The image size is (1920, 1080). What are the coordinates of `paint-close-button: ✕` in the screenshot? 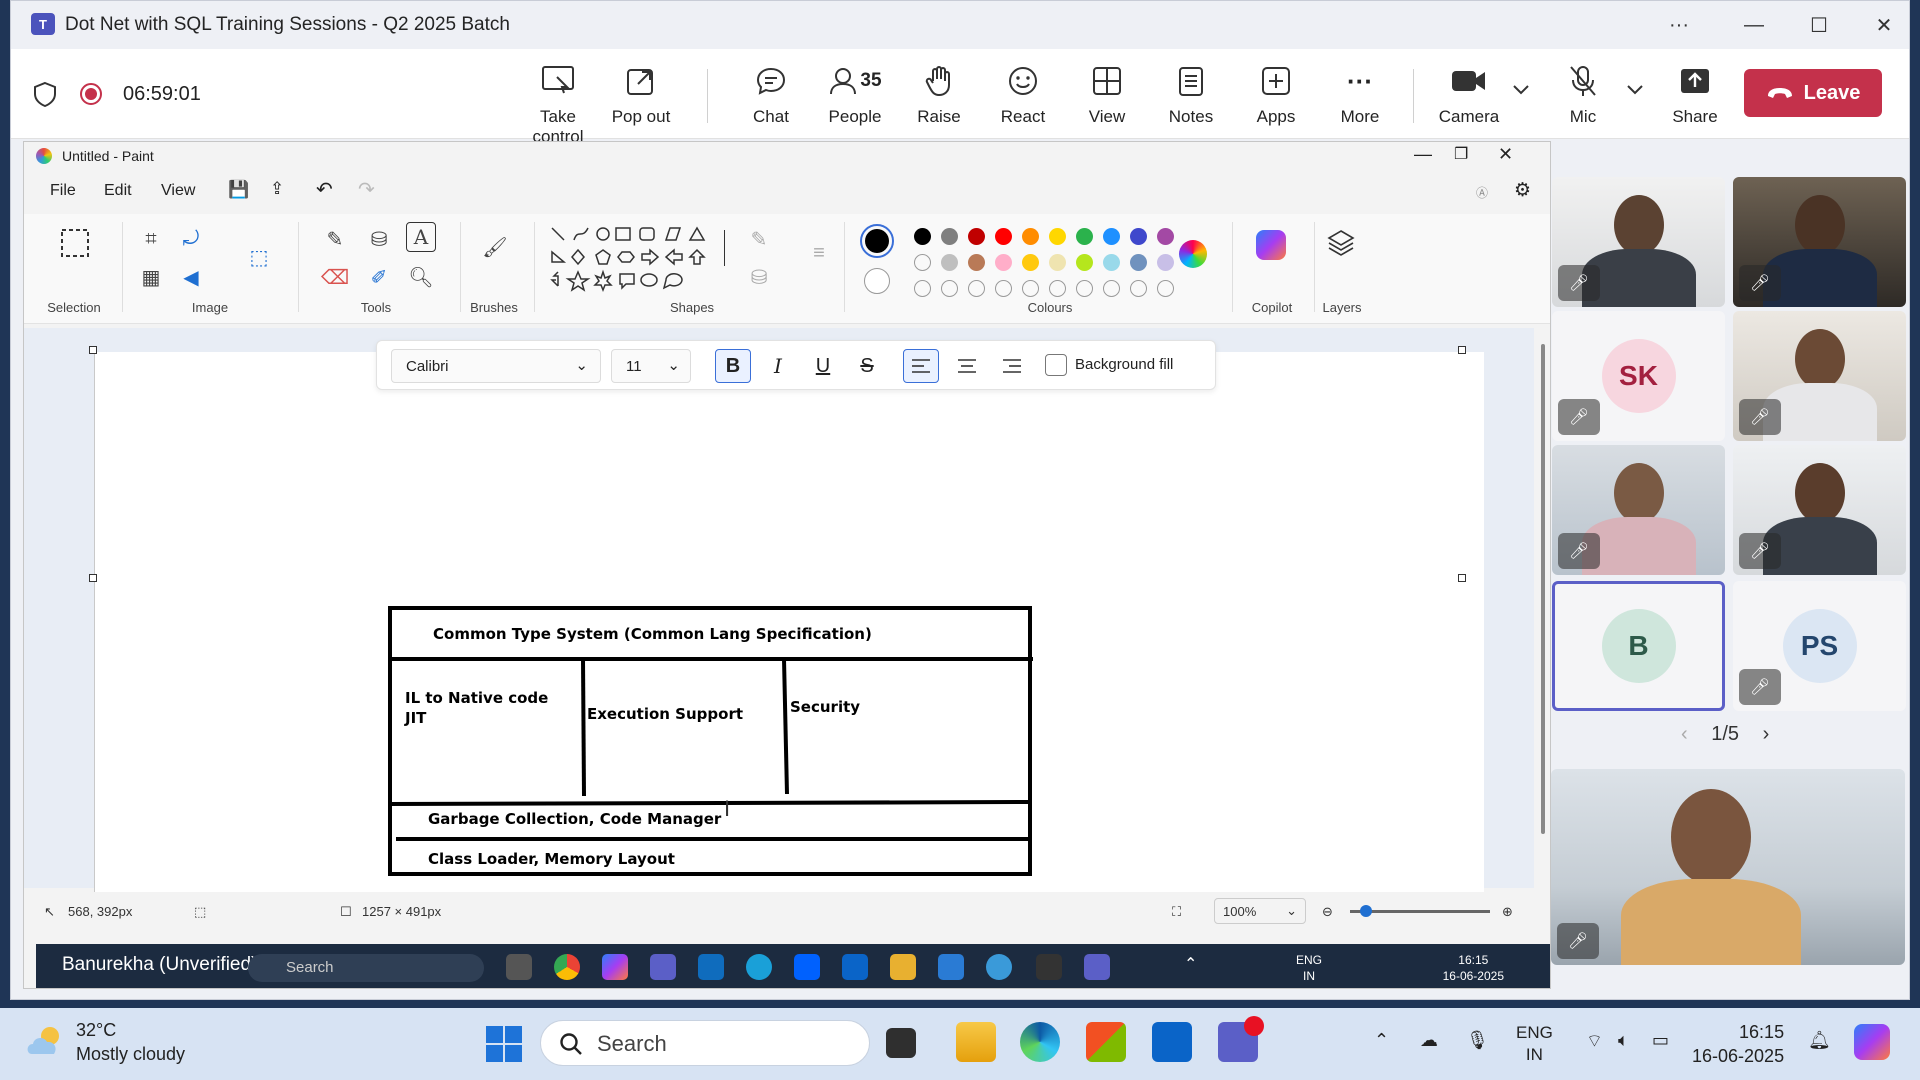 It's located at (1505, 154).